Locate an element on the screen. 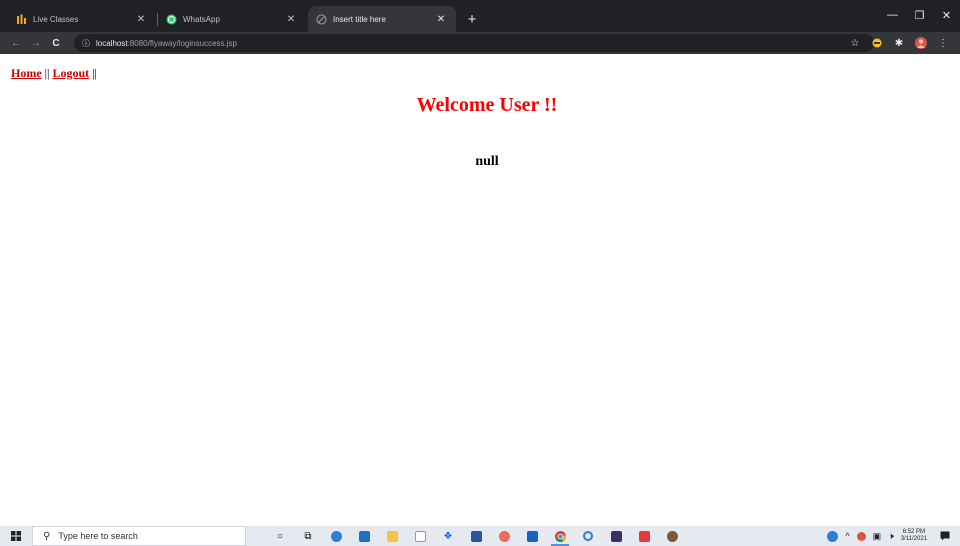  windows-start-icon is located at coordinates (16, 536).